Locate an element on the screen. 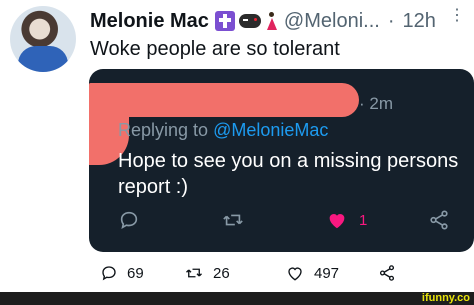 The width and height of the screenshot is (474, 305). watermark: ifunny.co is located at coordinates (445, 298).